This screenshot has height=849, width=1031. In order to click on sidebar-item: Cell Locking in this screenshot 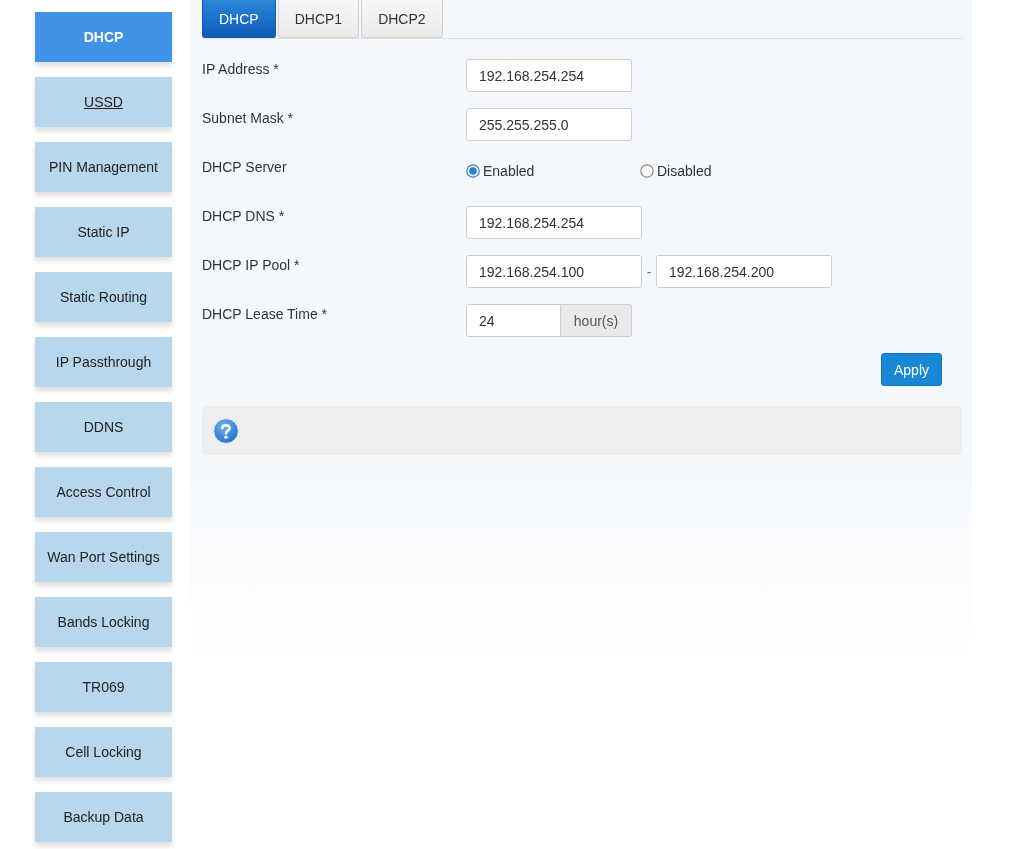, I will do `click(103, 752)`.